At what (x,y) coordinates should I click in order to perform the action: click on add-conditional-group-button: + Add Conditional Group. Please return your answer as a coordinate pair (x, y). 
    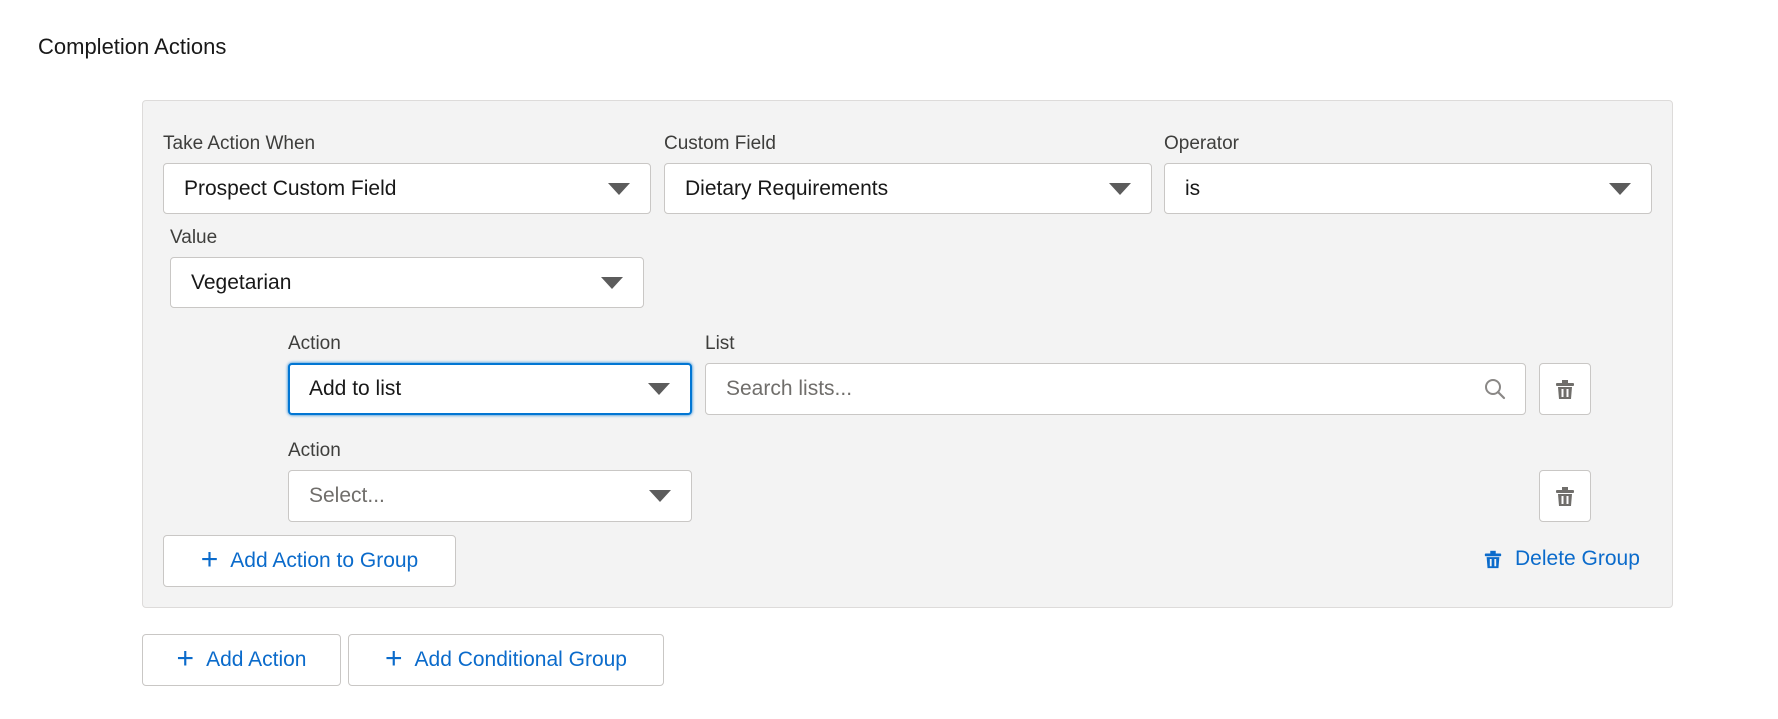
    Looking at the image, I should click on (506, 660).